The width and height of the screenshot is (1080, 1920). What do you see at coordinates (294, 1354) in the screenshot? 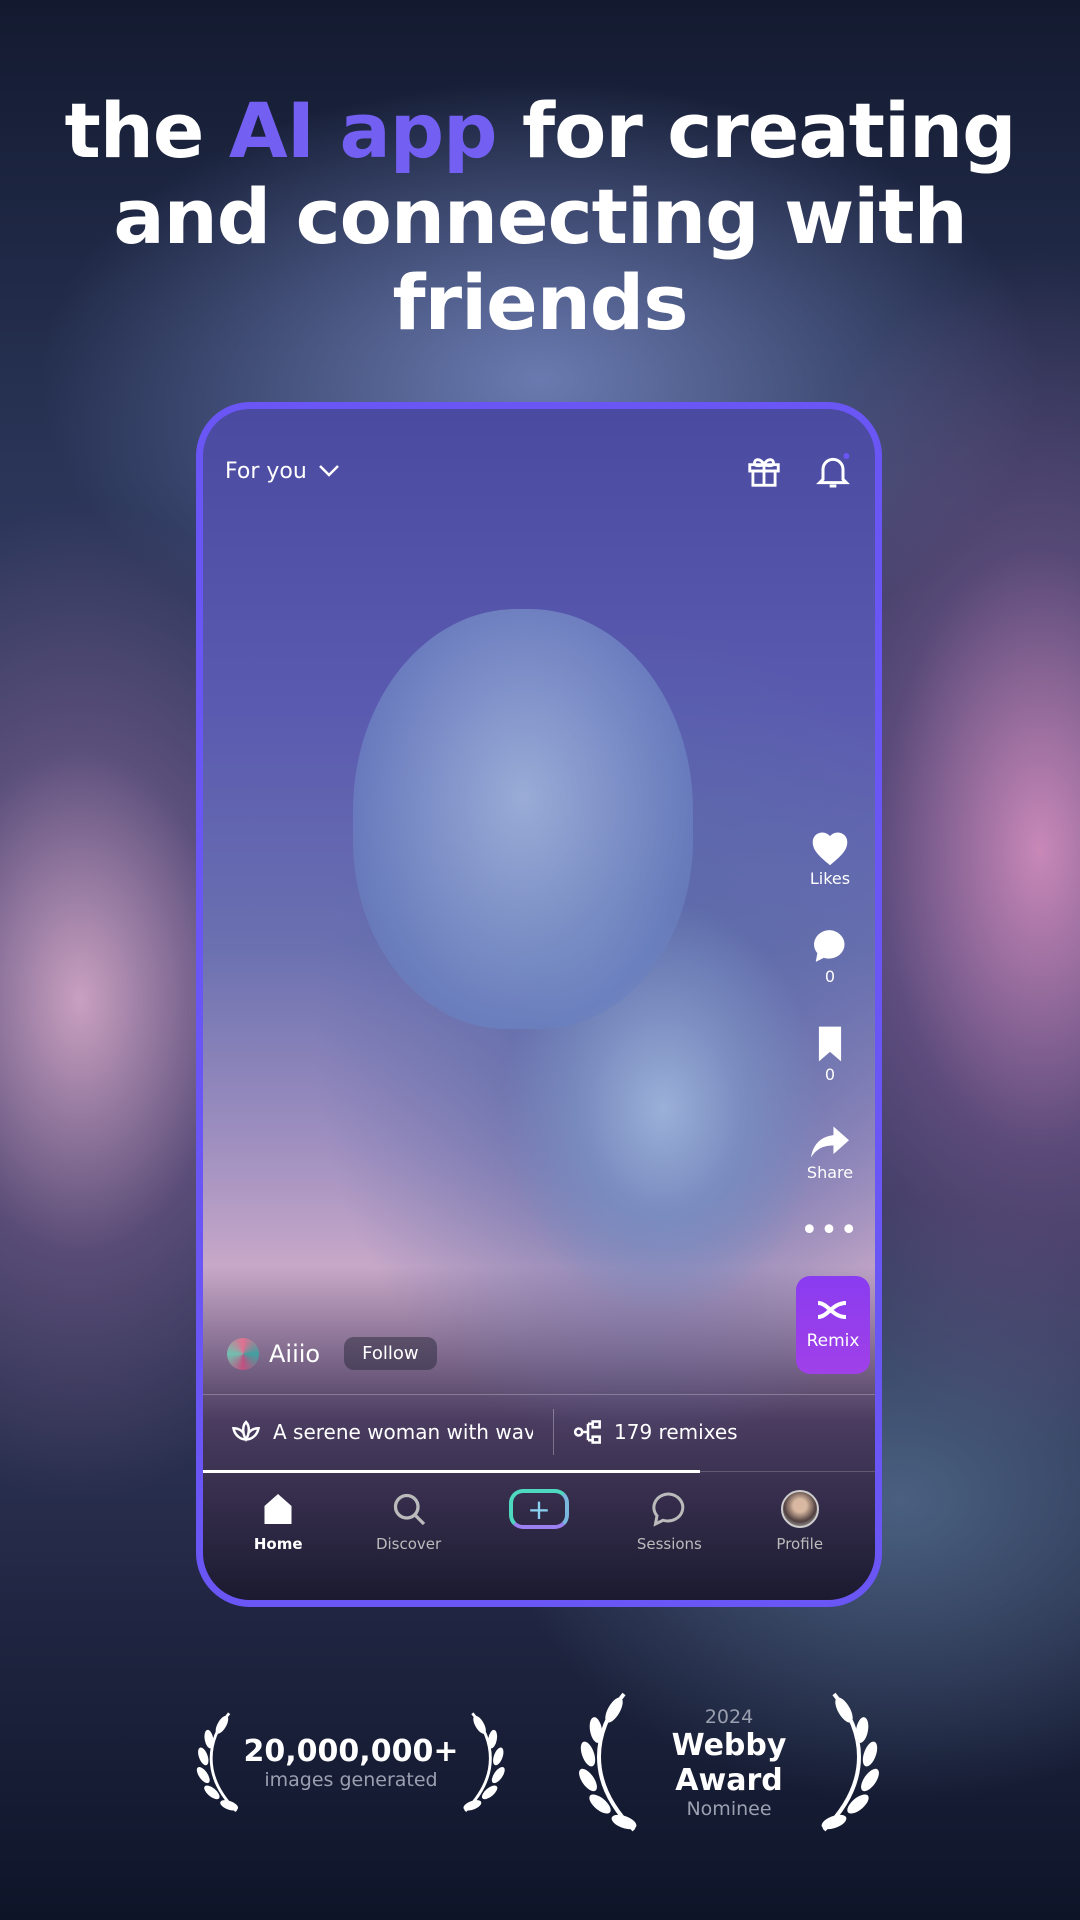
I see `author-name: Aiiio` at bounding box center [294, 1354].